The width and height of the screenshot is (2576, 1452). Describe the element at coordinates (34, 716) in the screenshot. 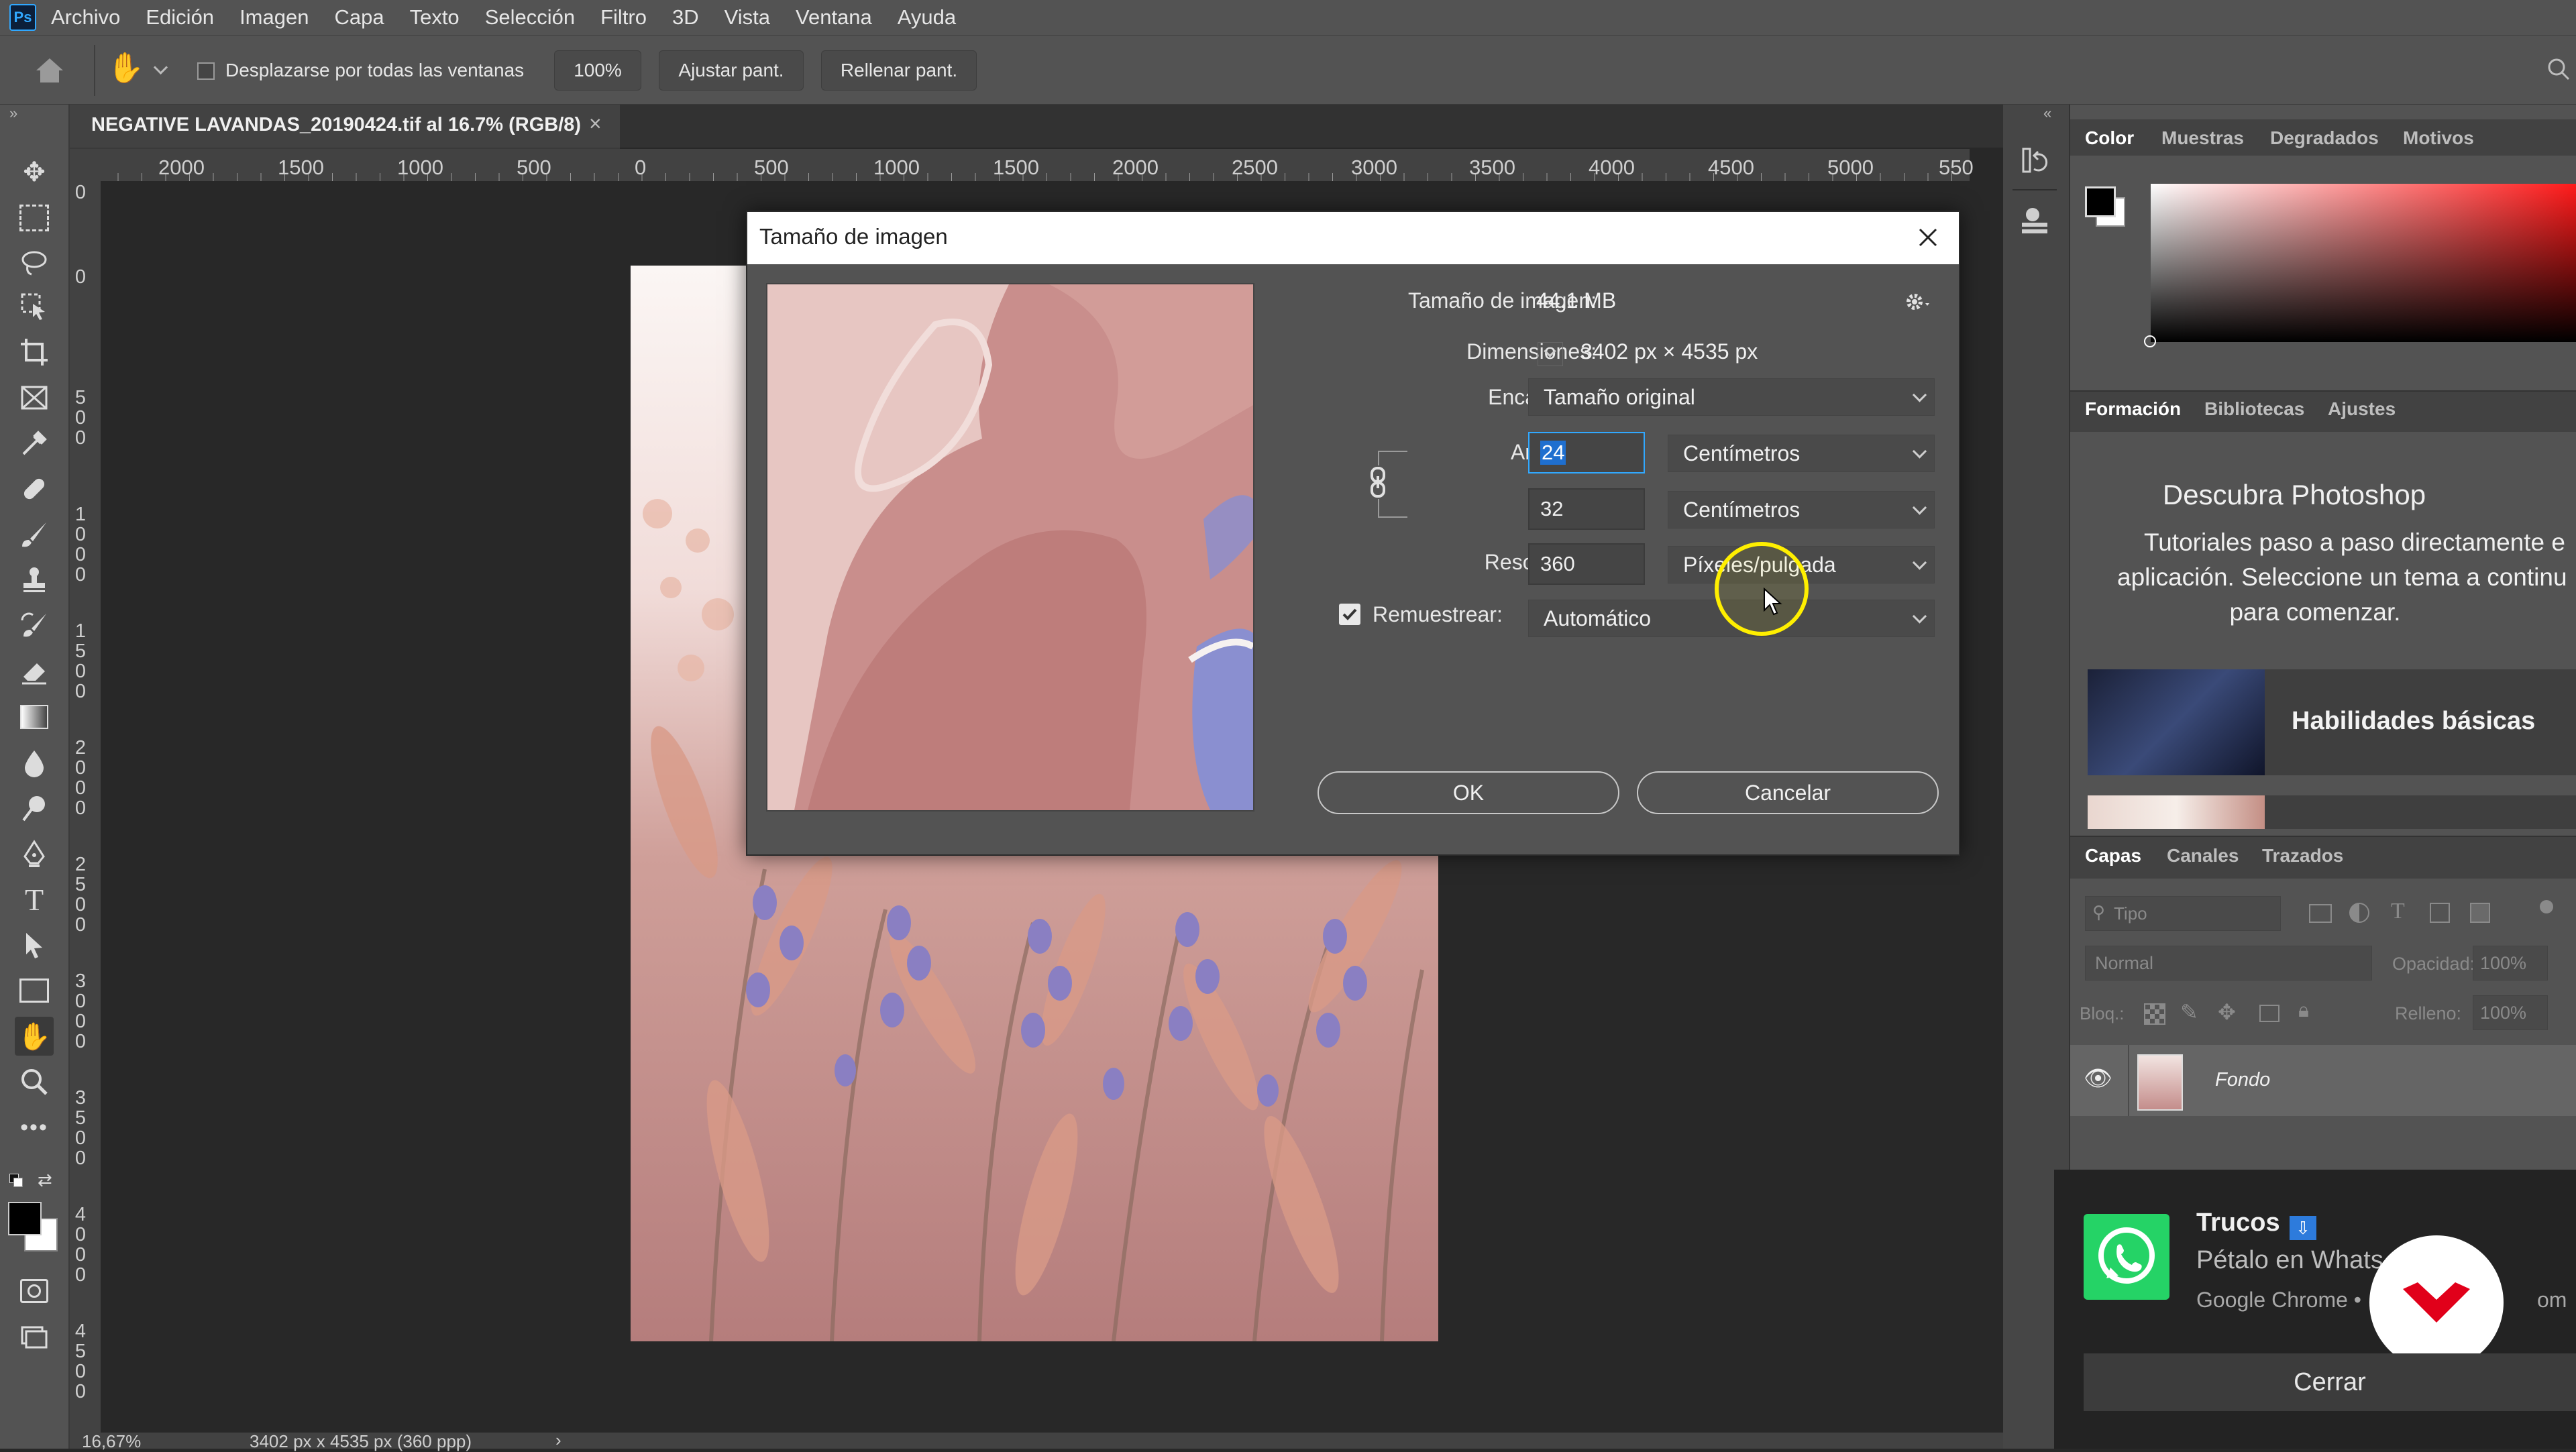

I see `gradient-tool-icon` at that location.